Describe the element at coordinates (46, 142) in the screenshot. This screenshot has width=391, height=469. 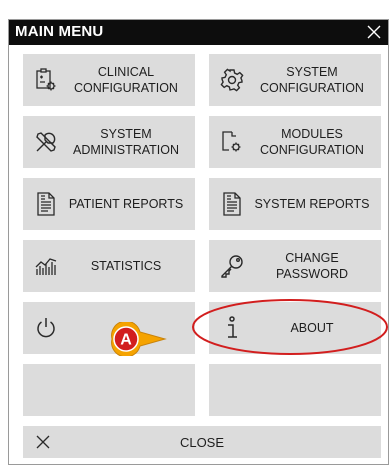
I see `tools-icon` at that location.